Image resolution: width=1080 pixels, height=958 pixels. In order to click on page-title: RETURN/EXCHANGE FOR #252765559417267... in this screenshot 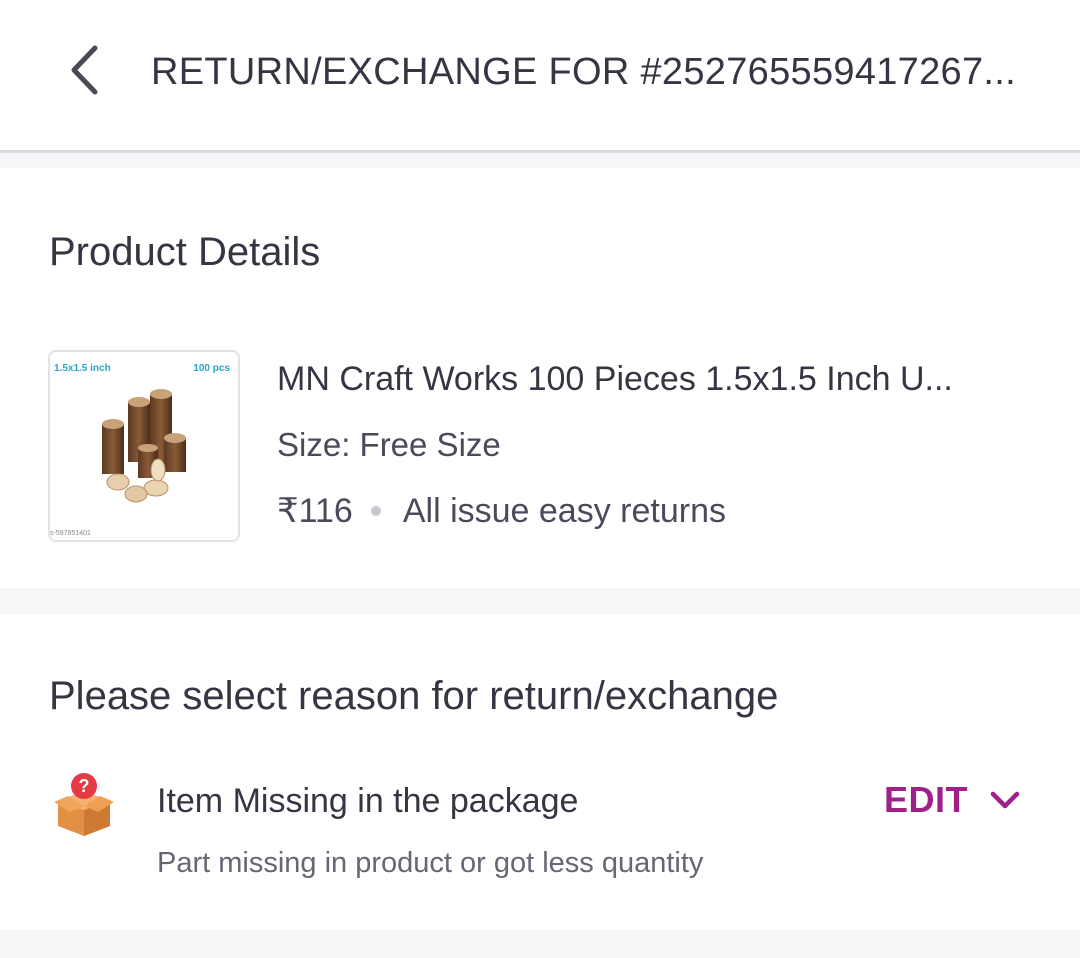, I will do `click(583, 72)`.